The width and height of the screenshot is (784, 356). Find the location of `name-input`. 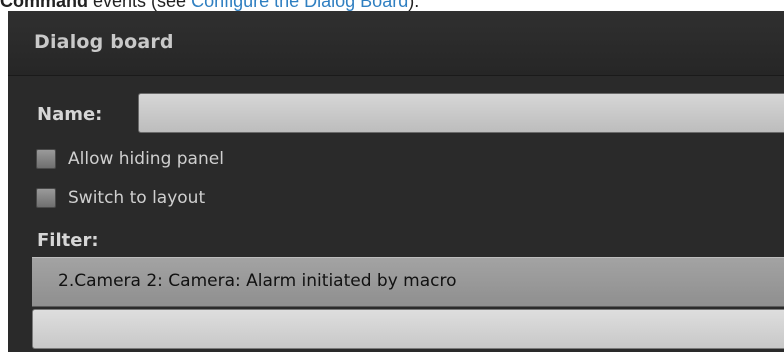

name-input is located at coordinates (461, 113).